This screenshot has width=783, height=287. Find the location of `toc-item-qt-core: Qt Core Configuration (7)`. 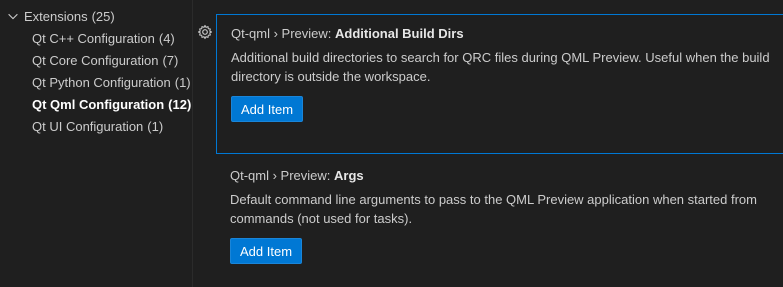

toc-item-qt-core: Qt Core Configuration (7) is located at coordinates (96, 60).